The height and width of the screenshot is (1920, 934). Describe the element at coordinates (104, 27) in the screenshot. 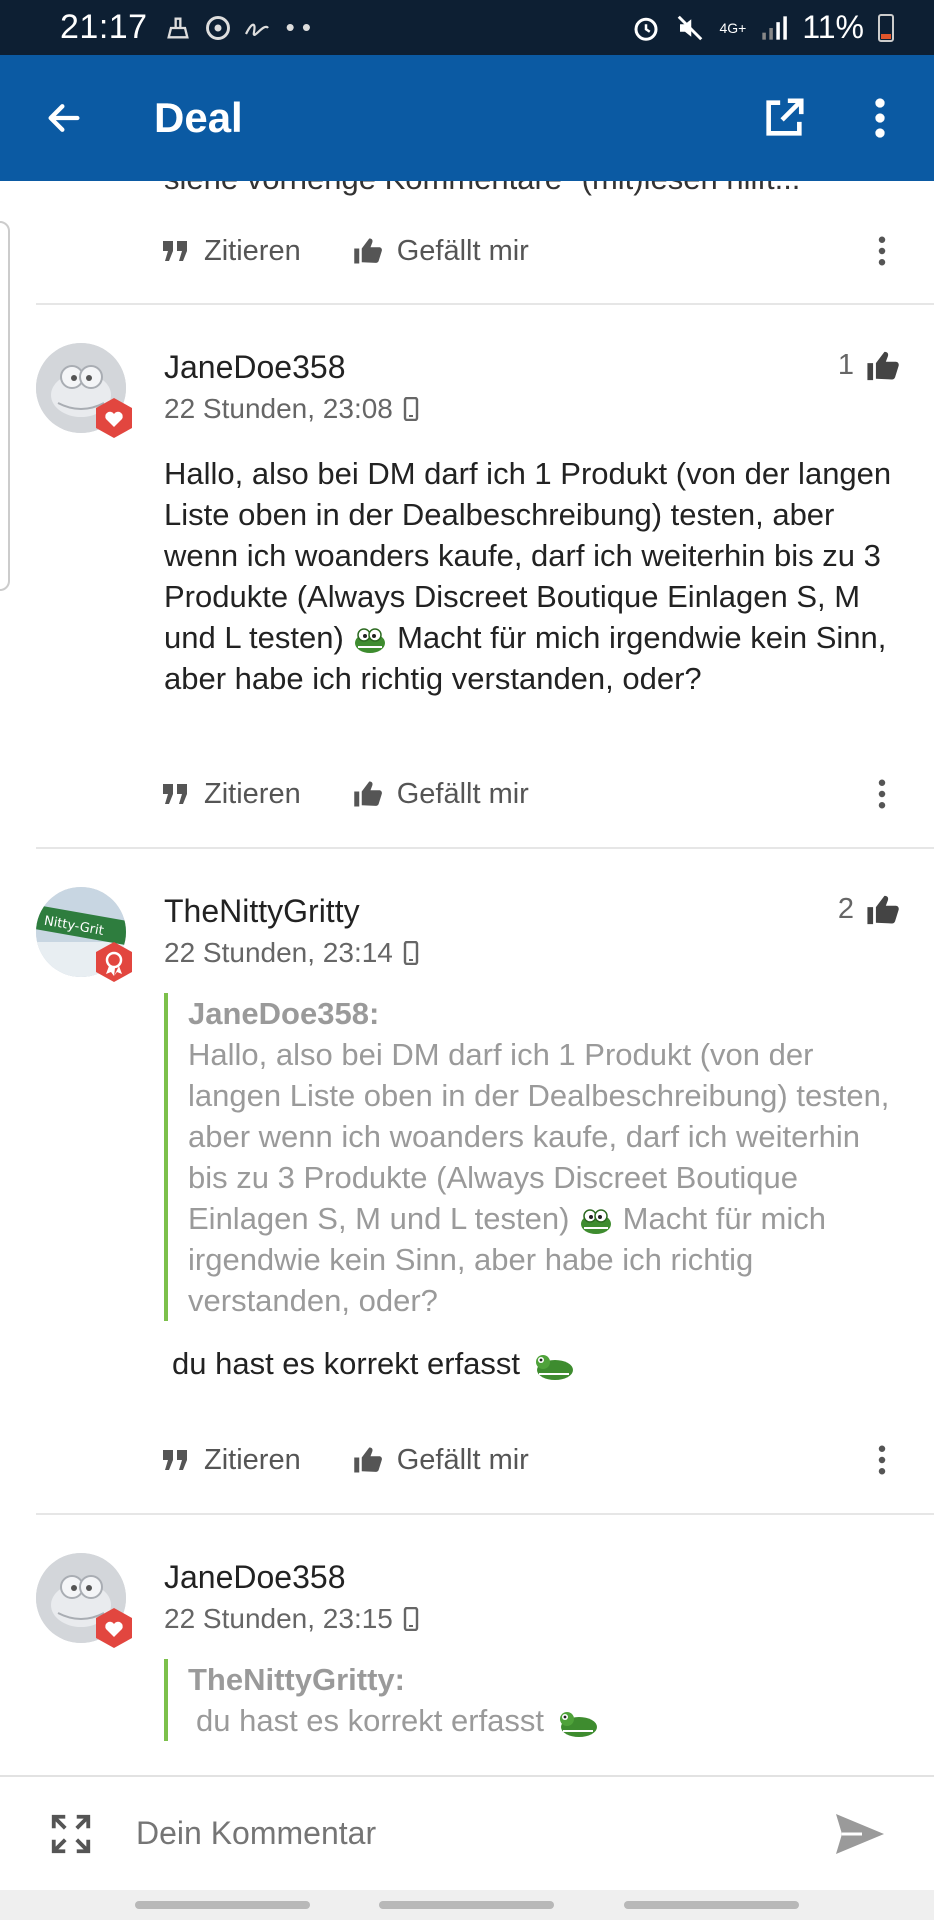

I see `clock: 21:17` at that location.